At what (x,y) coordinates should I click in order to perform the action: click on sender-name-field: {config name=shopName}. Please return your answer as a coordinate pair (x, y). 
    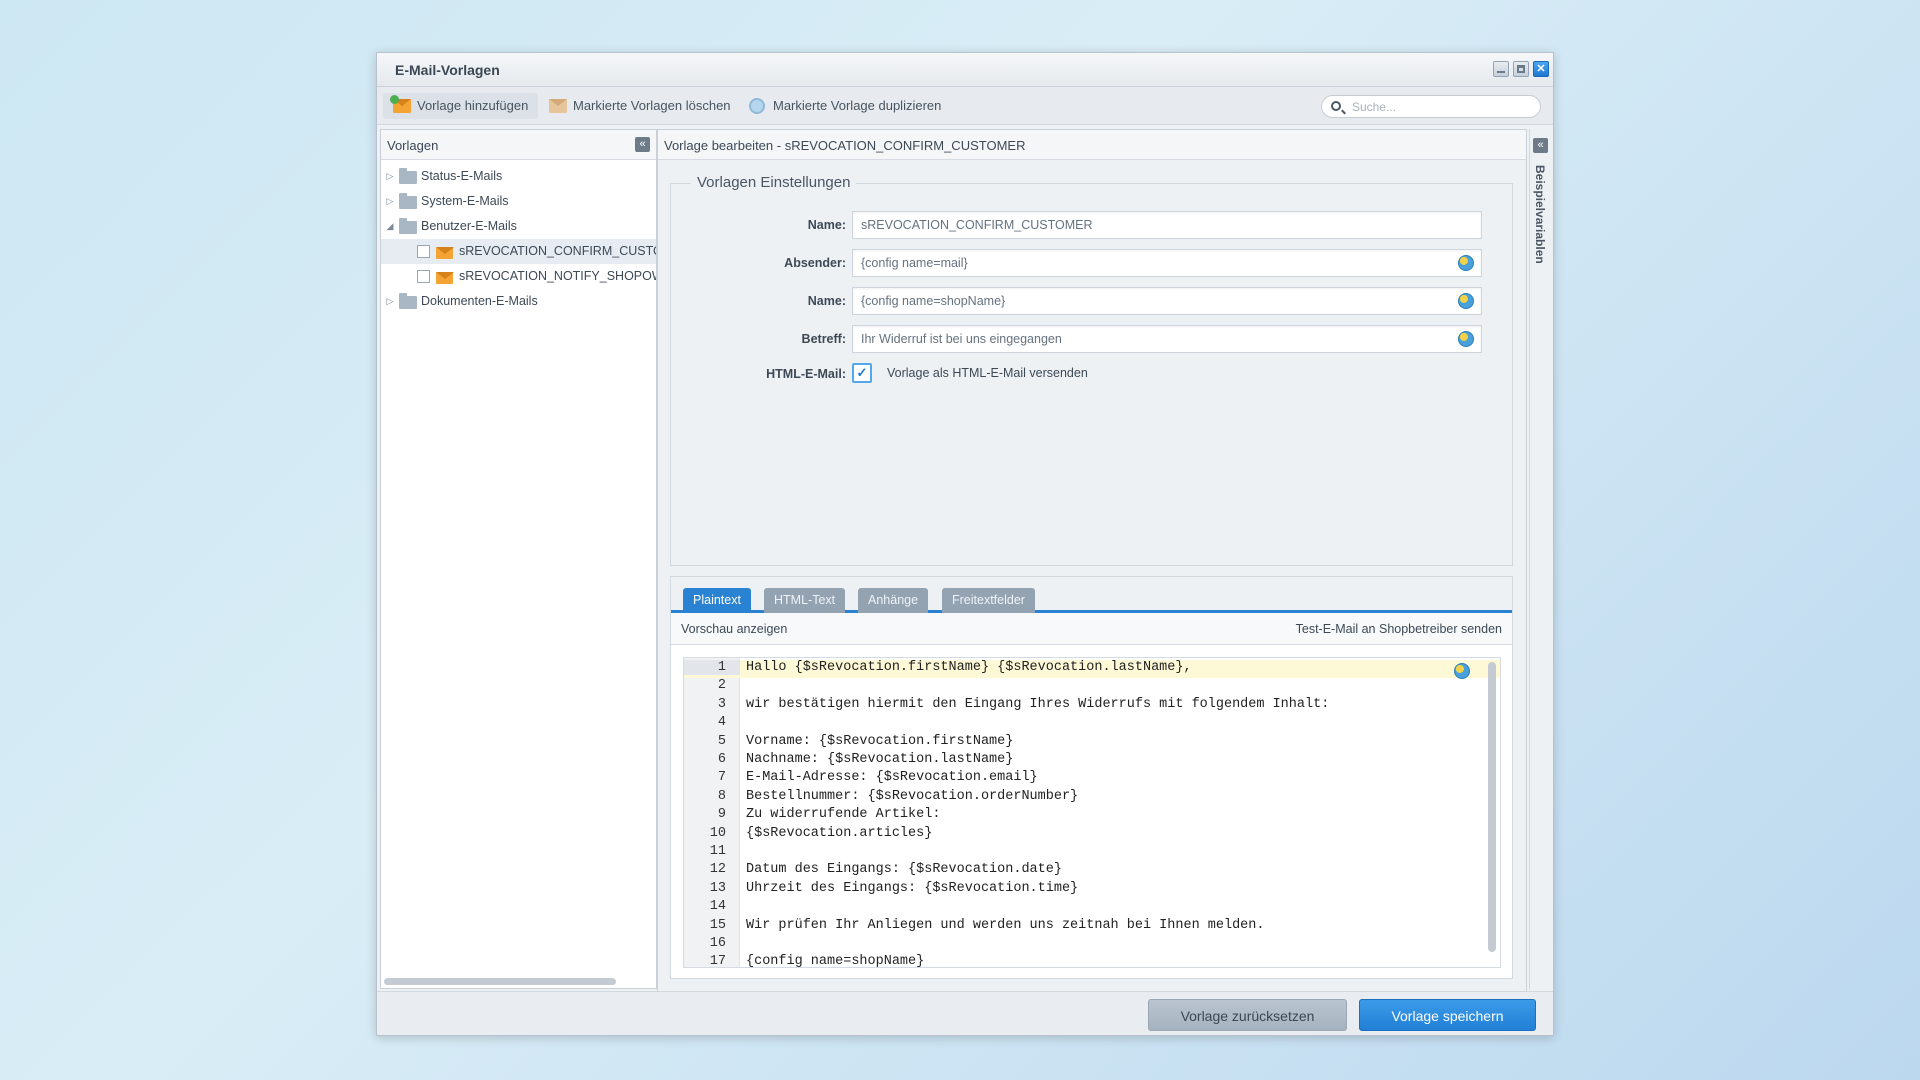
    Looking at the image, I should click on (1167, 301).